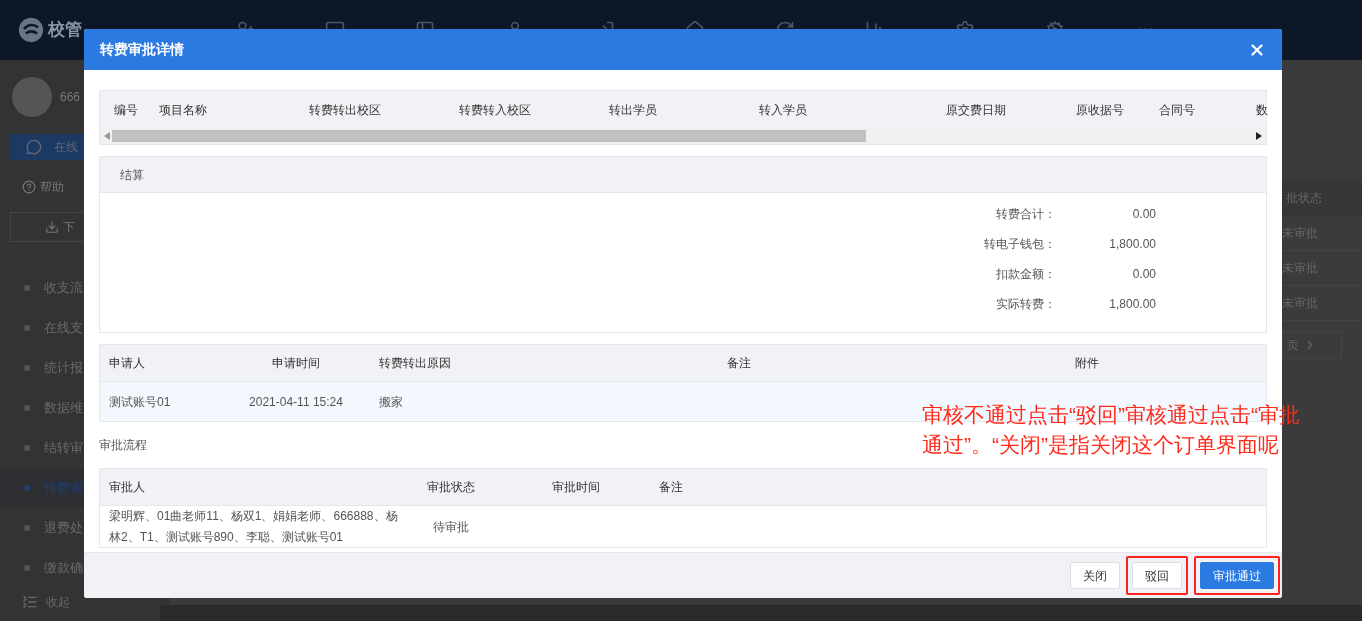  Describe the element at coordinates (345, 109) in the screenshot. I see `column-header: 转费转出校区` at that location.